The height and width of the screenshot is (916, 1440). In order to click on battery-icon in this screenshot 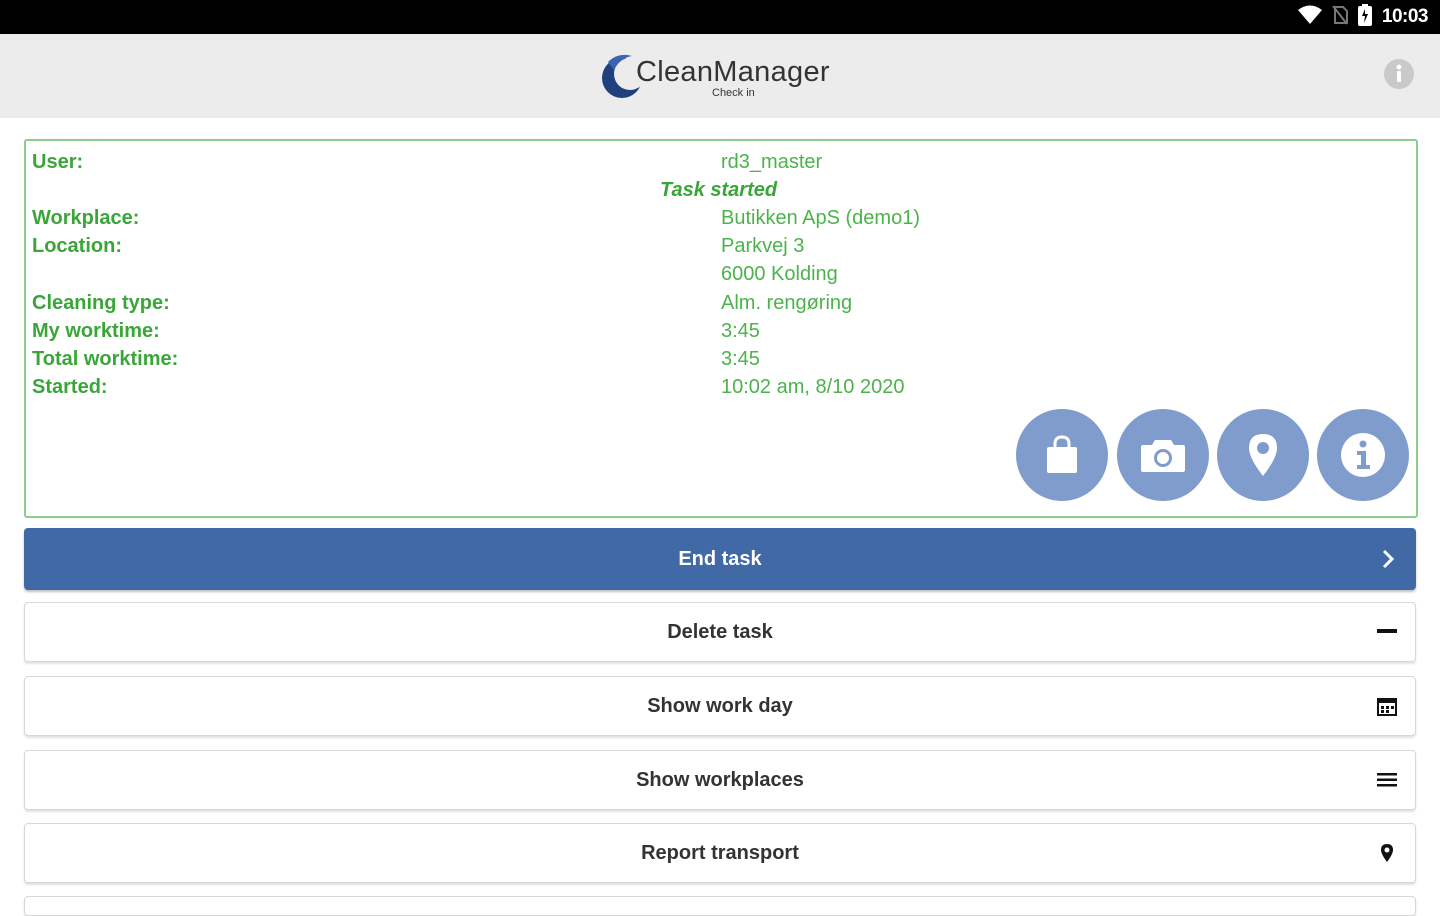, I will do `click(1364, 17)`.